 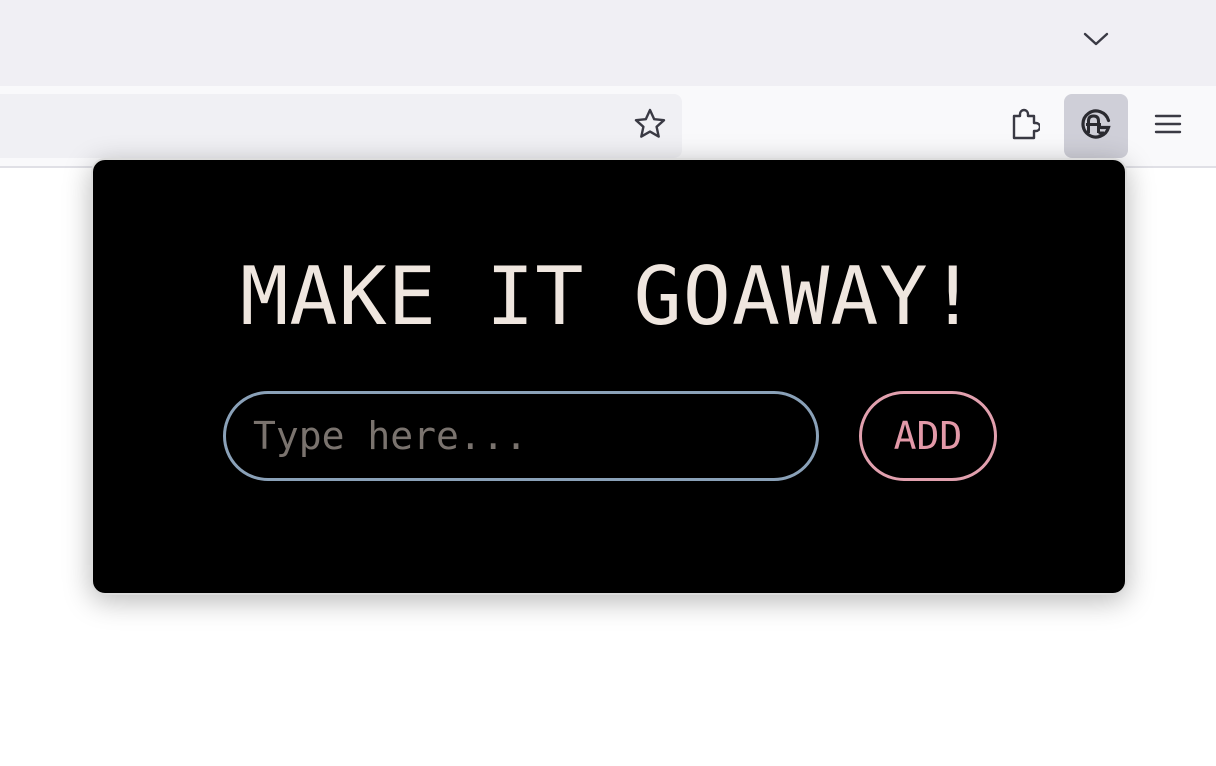 What do you see at coordinates (608, 43) in the screenshot?
I see `tab-bar` at bounding box center [608, 43].